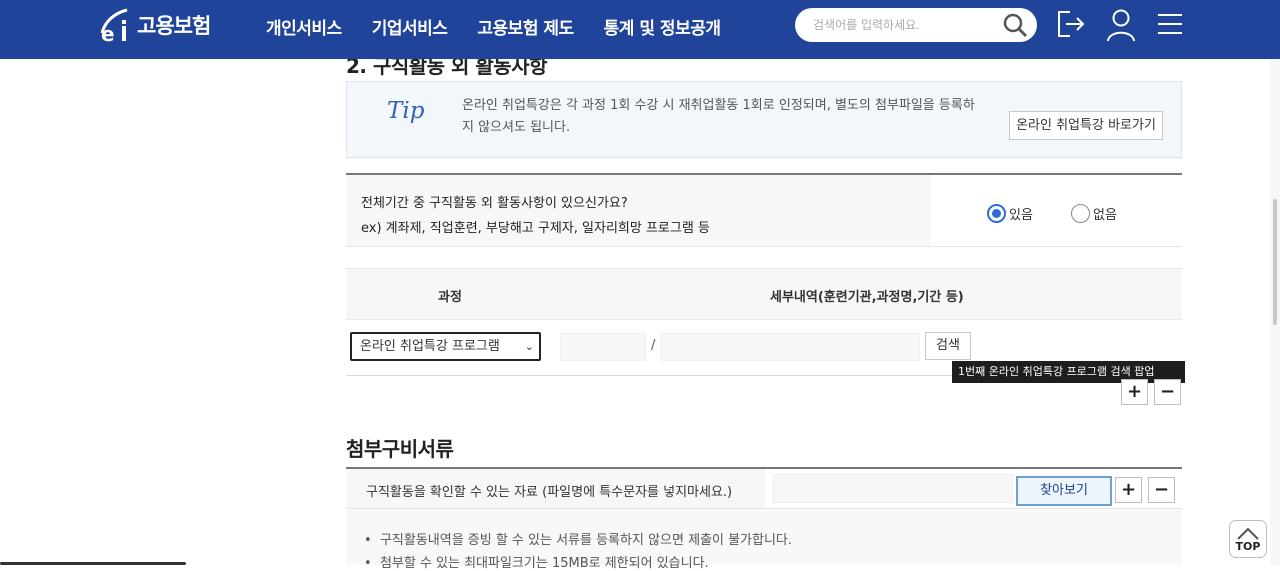  I want to click on search-input, so click(903, 25).